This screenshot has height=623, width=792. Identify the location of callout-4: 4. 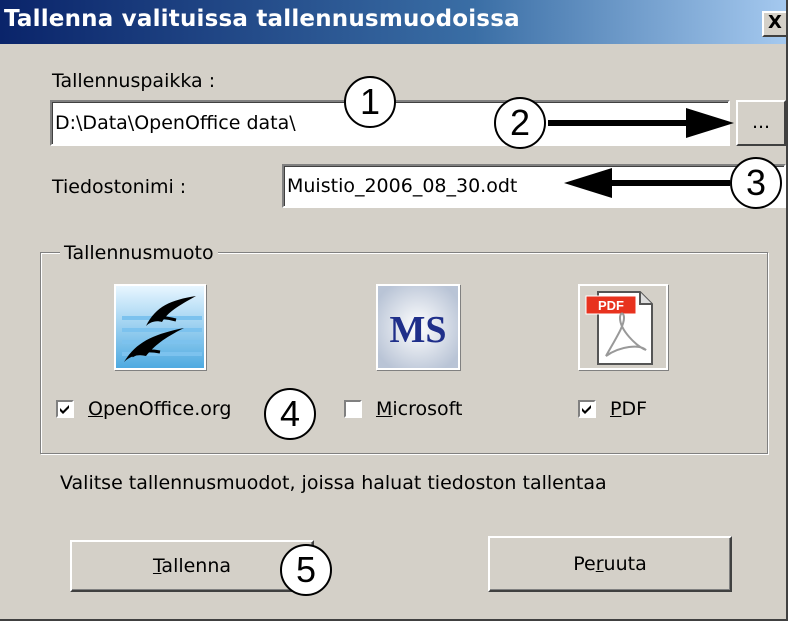
(290, 414).